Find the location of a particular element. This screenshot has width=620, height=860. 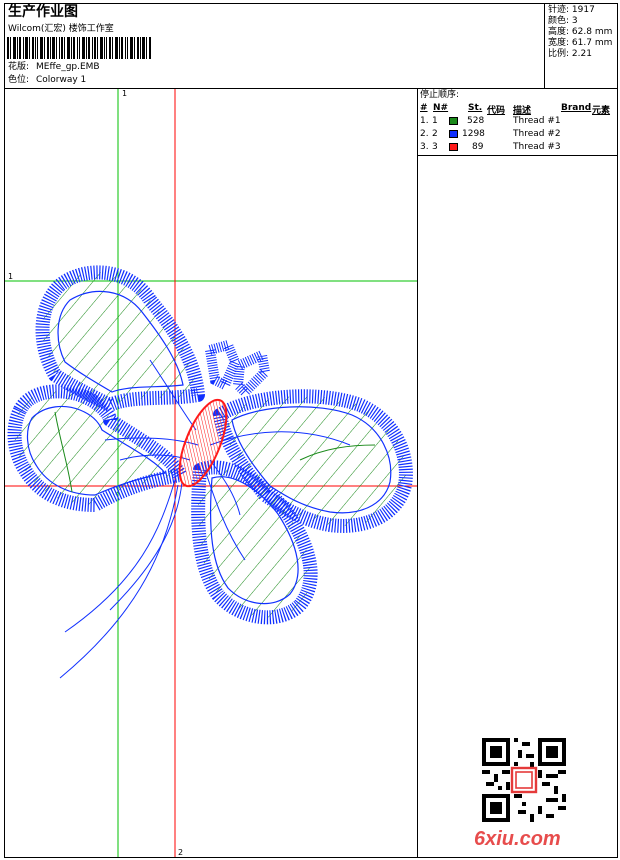

table-row: 3. 3 89 Thread #3 is located at coordinates (490, 147).